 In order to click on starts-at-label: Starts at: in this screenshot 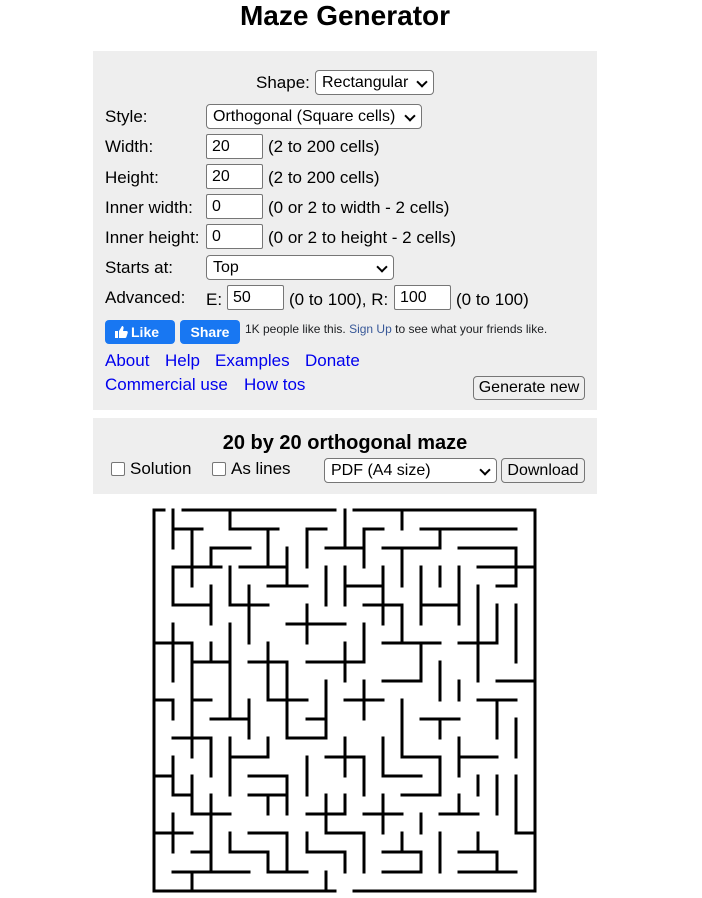, I will do `click(139, 267)`.